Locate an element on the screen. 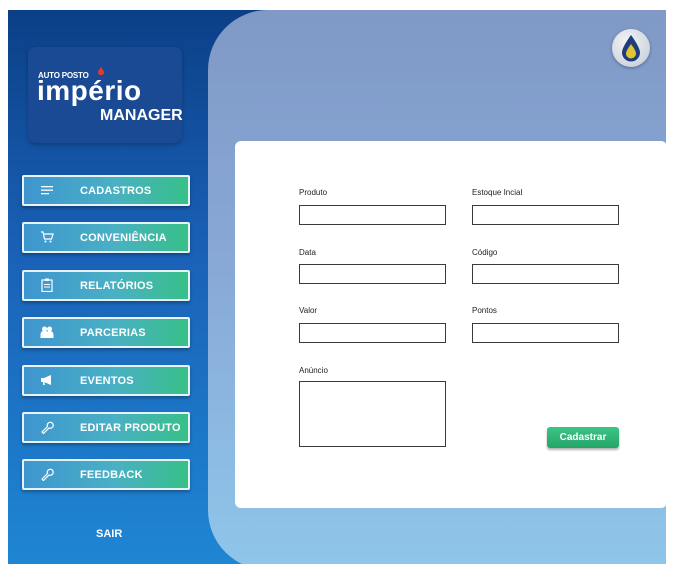  sidebar-item-label: CONVENIÊNCIA is located at coordinates (123, 238).